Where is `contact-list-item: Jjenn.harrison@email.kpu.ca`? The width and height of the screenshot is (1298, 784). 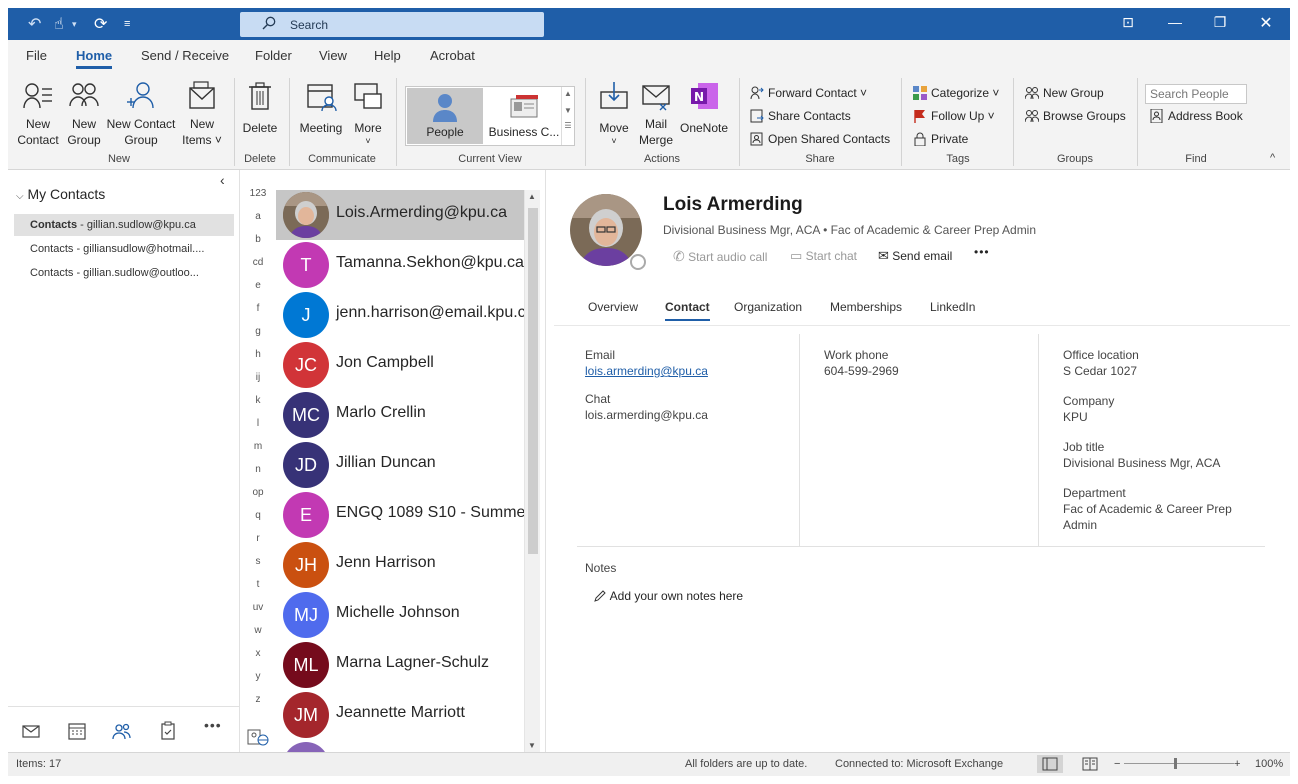
contact-list-item: Jjenn.harrison@email.kpu.ca is located at coordinates (400, 315).